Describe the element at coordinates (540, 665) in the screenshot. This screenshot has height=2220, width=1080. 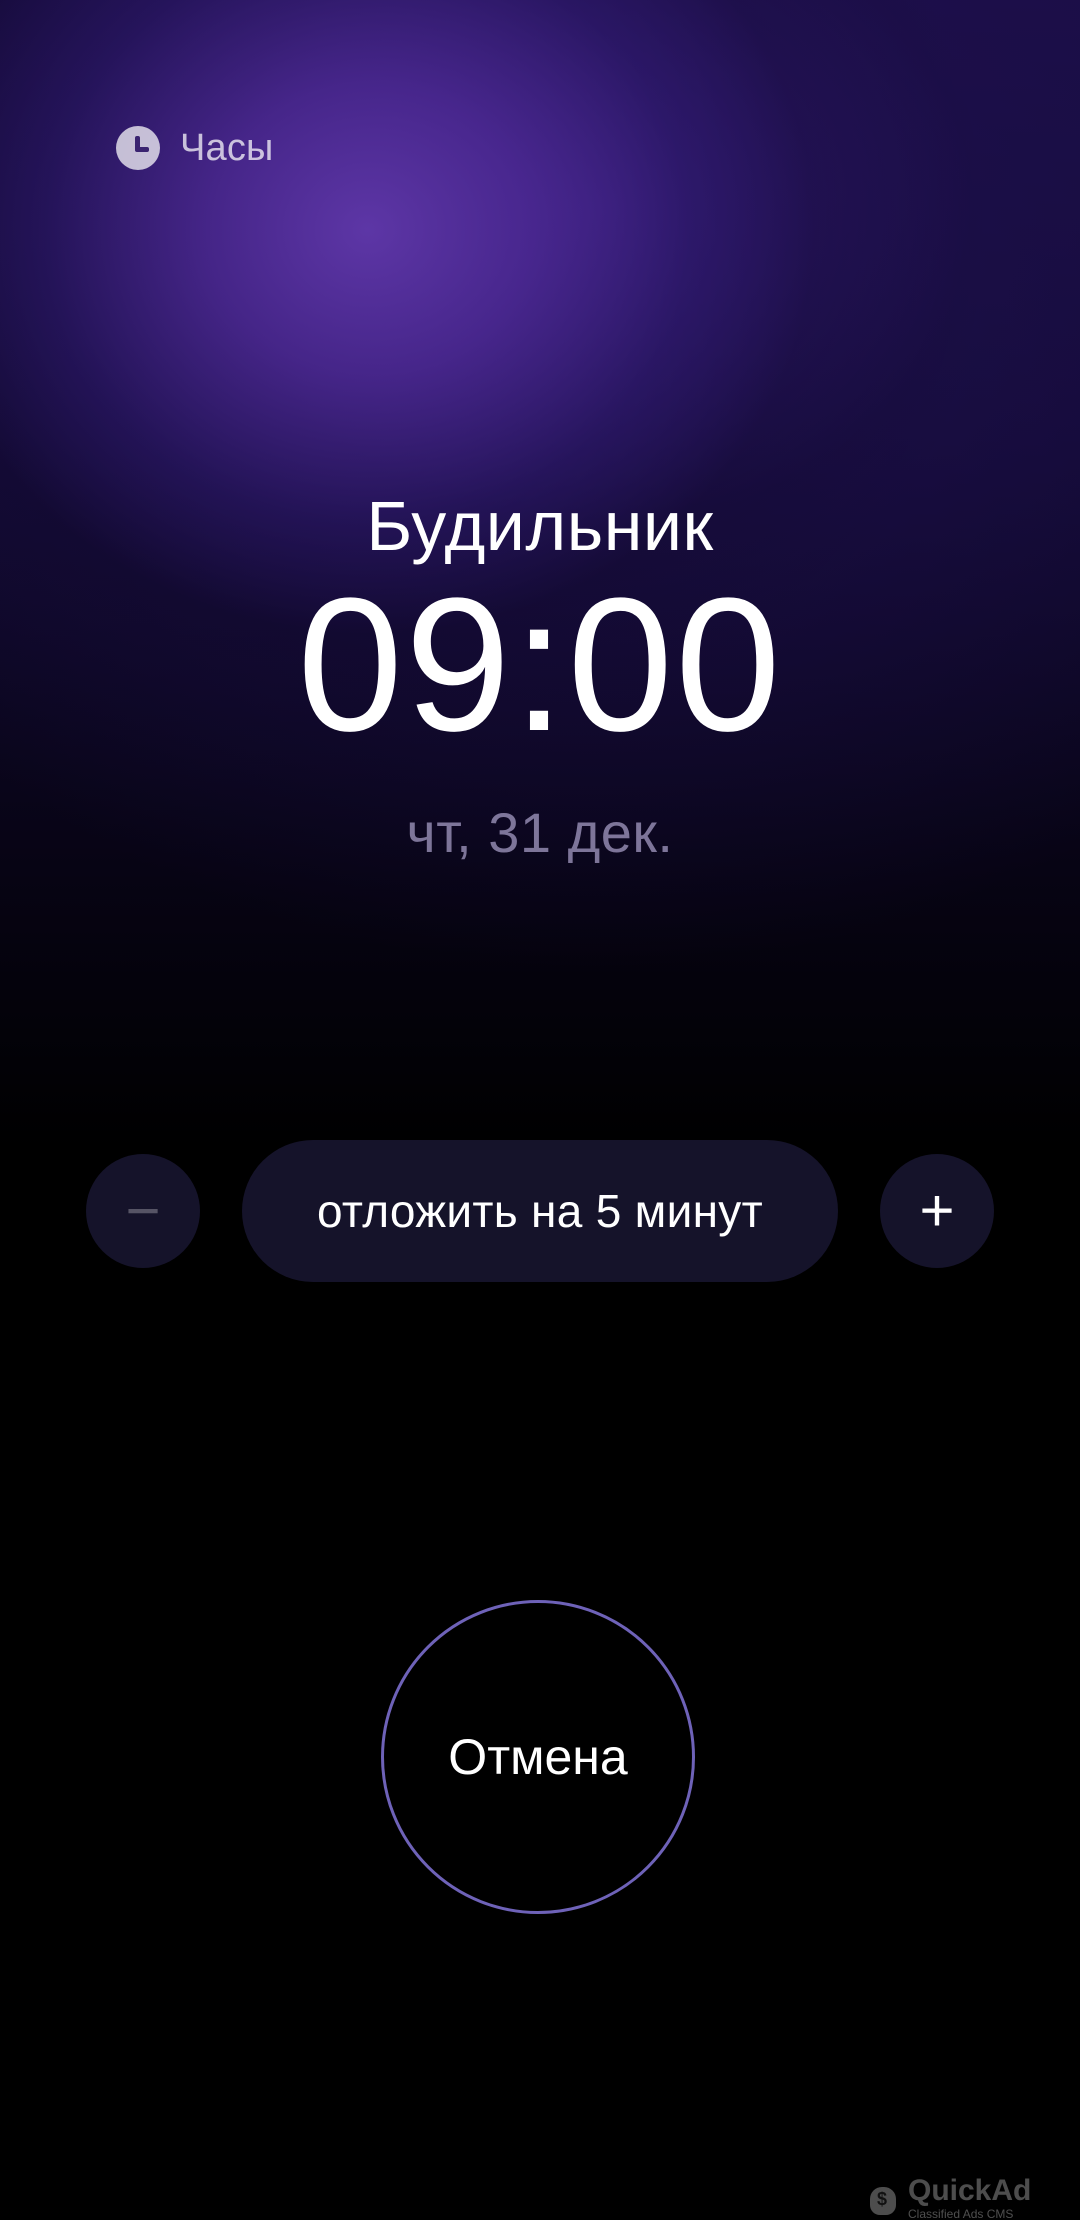
I see `alarm-time: 09:00` at that location.